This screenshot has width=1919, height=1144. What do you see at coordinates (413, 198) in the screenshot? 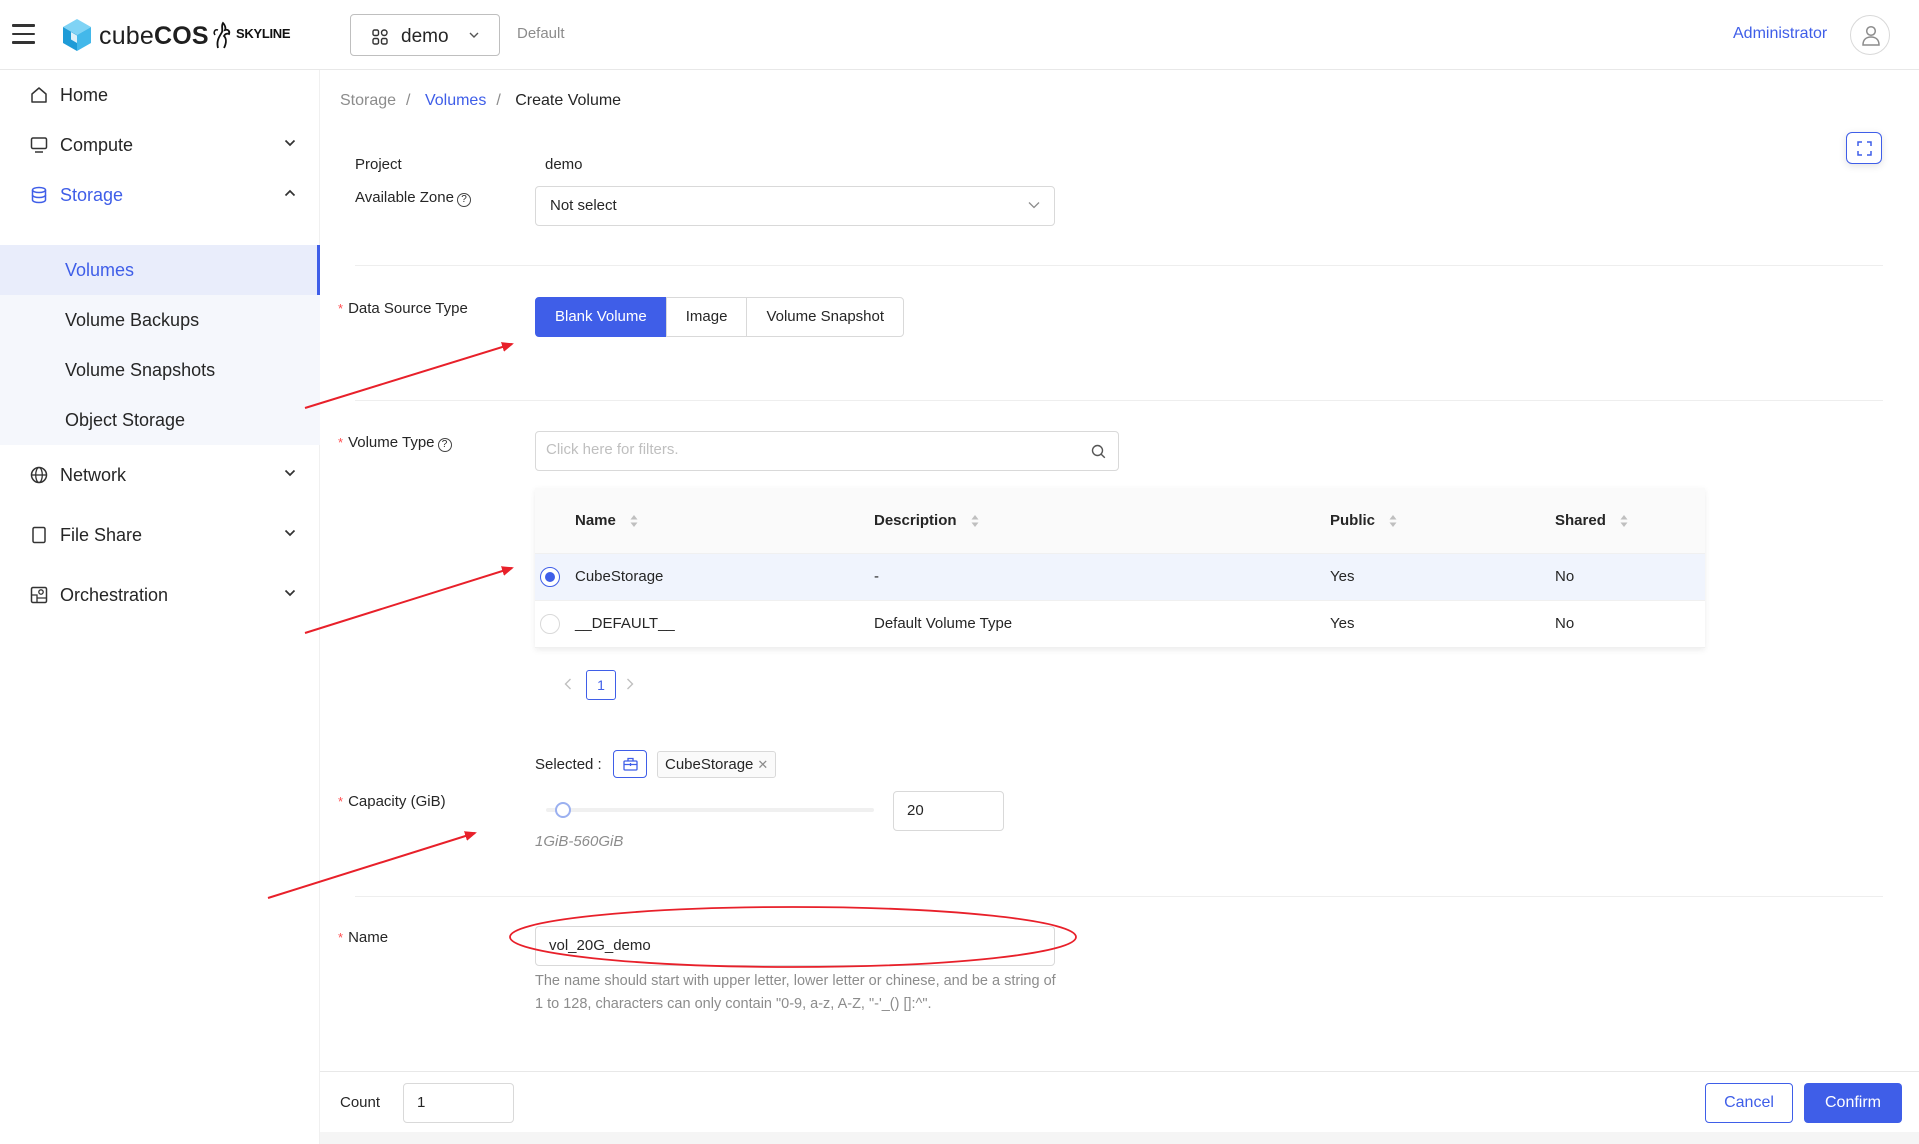
I see `available-zone-label: Available Zone?` at bounding box center [413, 198].